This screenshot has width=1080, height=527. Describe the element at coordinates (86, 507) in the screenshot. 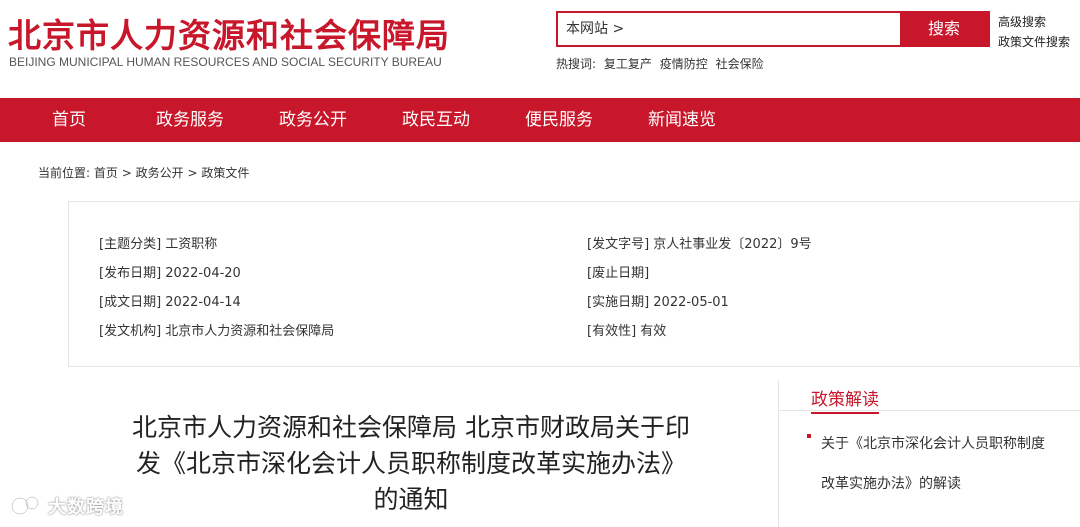

I see `watermark-text: 大数跨境` at that location.